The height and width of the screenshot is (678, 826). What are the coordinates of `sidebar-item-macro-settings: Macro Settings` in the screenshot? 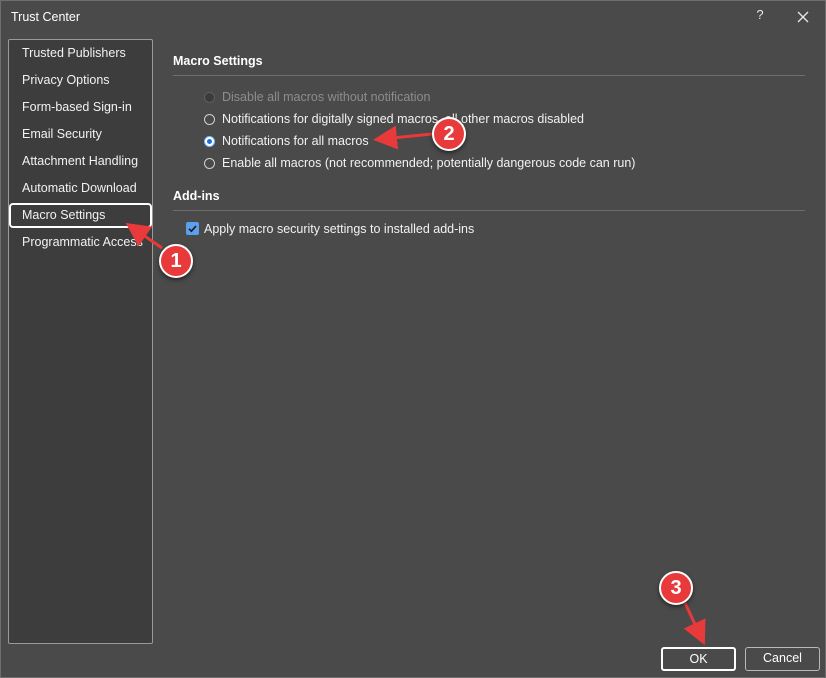 It's located at (80, 215).